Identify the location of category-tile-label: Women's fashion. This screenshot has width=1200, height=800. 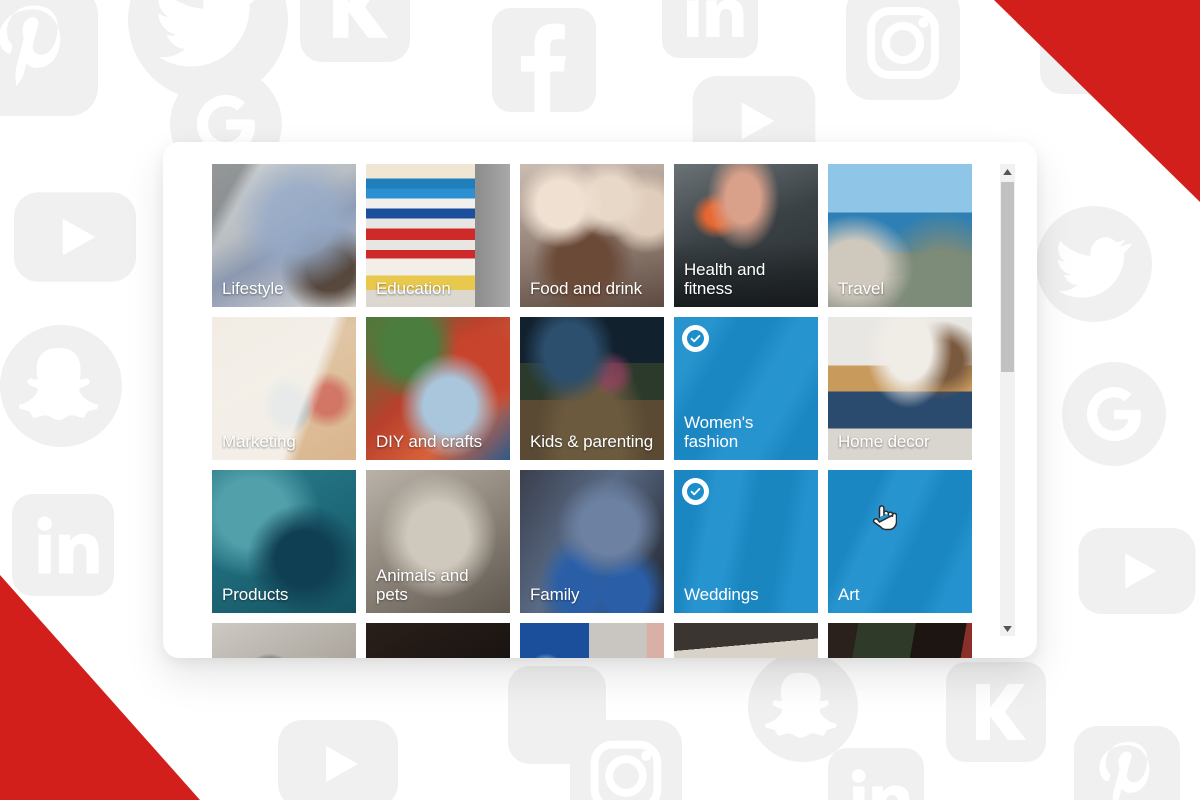
(719, 432).